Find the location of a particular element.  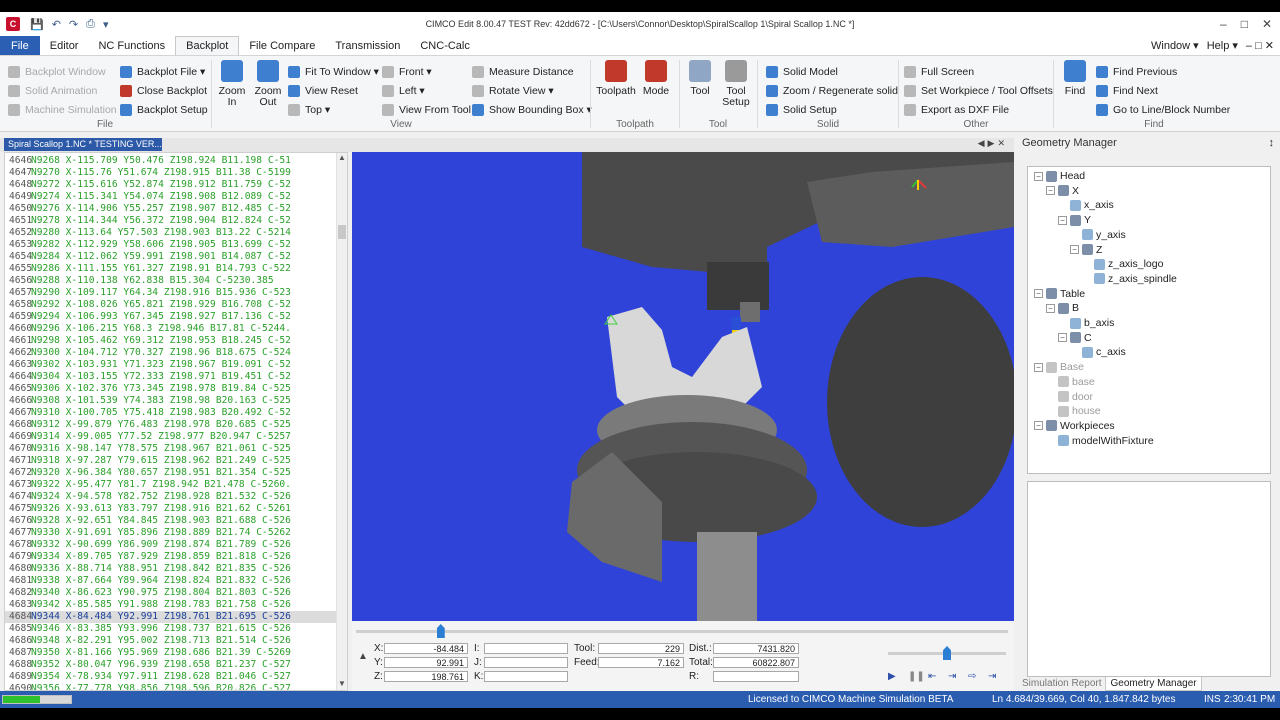

scroll-thumb is located at coordinates (342, 232).